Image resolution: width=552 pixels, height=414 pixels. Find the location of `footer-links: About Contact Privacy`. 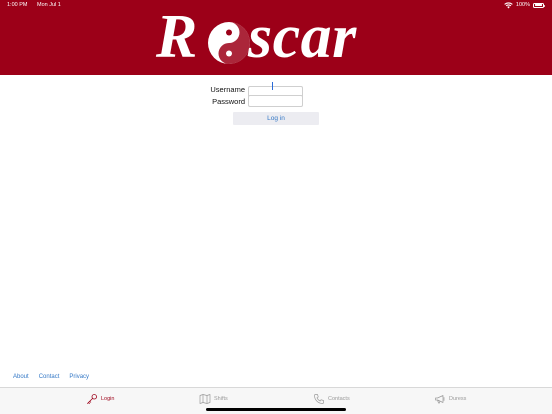

footer-links: About Contact Privacy is located at coordinates (51, 377).